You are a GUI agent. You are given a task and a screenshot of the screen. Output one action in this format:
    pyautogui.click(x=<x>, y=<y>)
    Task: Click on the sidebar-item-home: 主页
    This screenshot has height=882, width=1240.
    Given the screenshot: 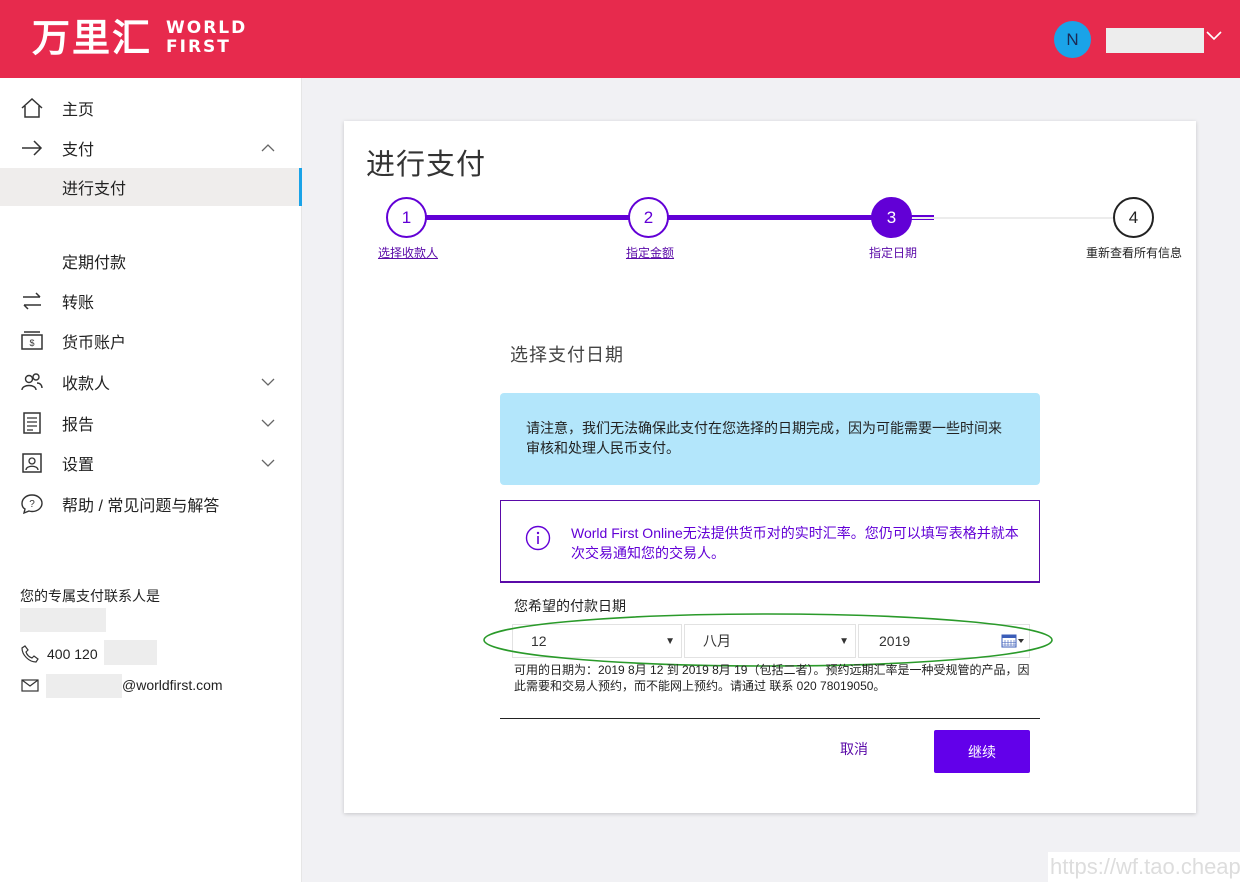 What is the action you would take?
    pyautogui.click(x=151, y=108)
    